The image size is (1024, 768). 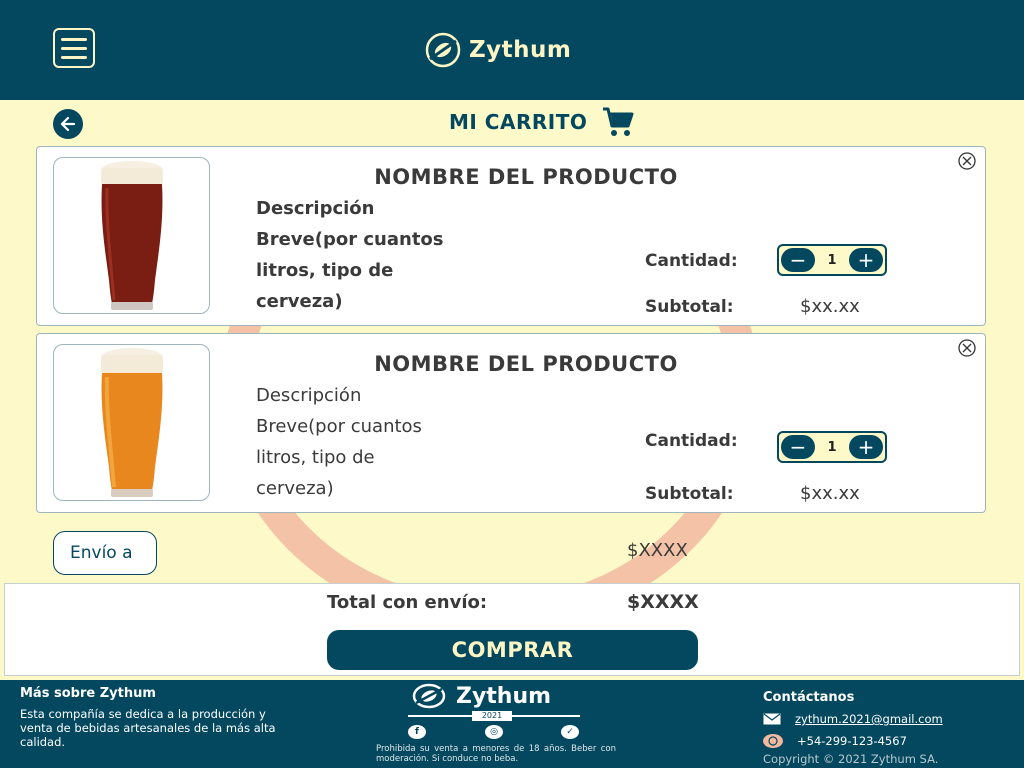 I want to click on hamburger-menu-button, so click(x=74, y=48).